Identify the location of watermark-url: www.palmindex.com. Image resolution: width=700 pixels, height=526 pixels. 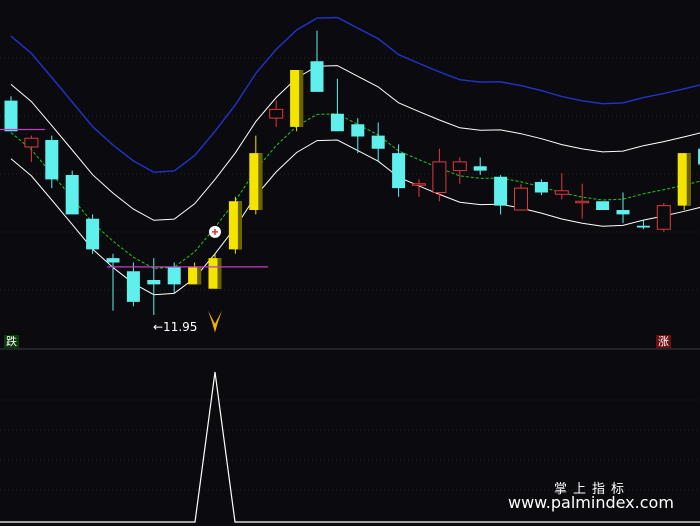
(591, 502).